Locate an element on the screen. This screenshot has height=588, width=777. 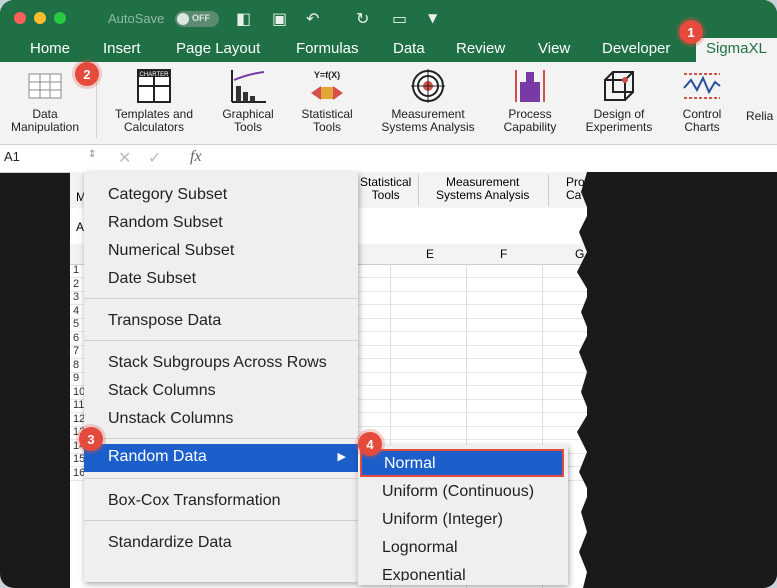
undo-icon: ↶ is located at coordinates (312, 18).